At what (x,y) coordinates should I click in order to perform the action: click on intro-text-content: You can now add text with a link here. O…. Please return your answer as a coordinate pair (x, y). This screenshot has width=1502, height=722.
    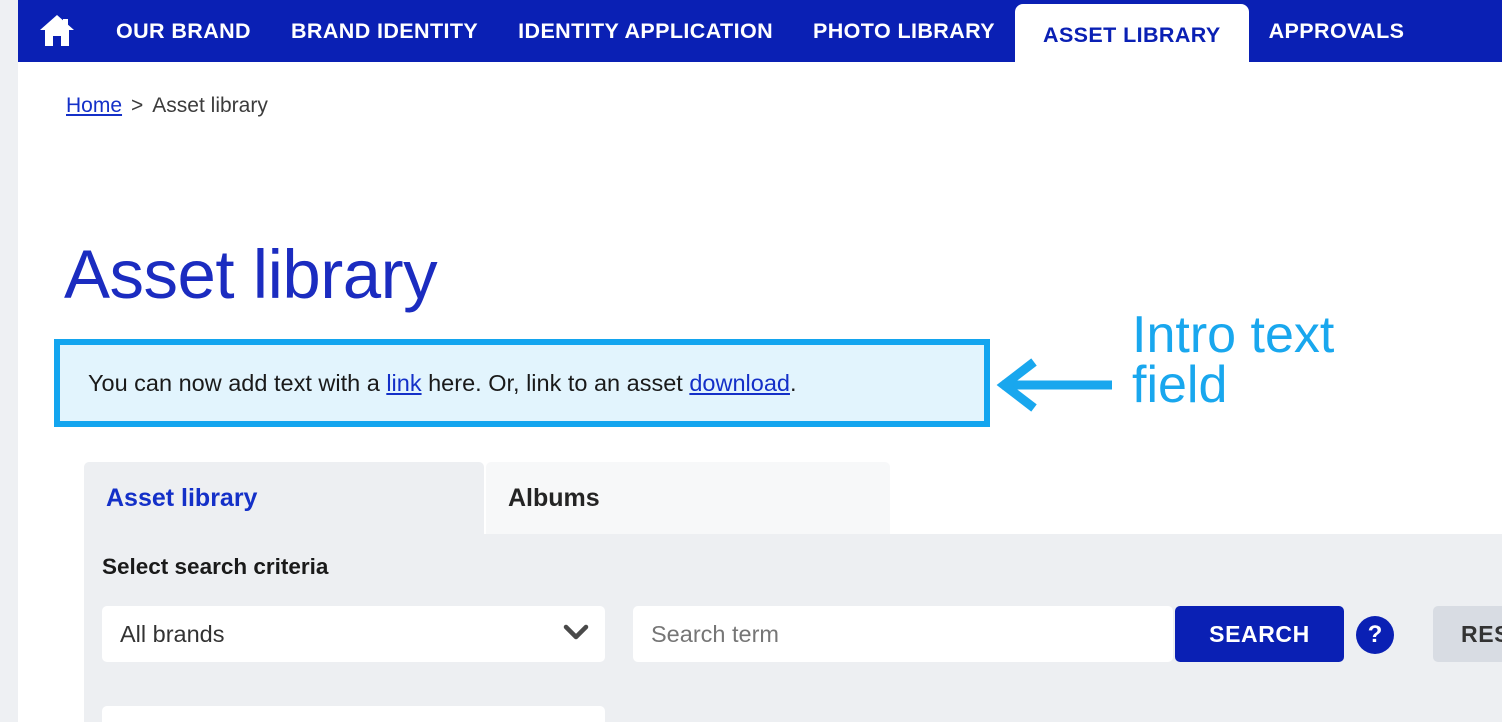
    Looking at the image, I should click on (442, 383).